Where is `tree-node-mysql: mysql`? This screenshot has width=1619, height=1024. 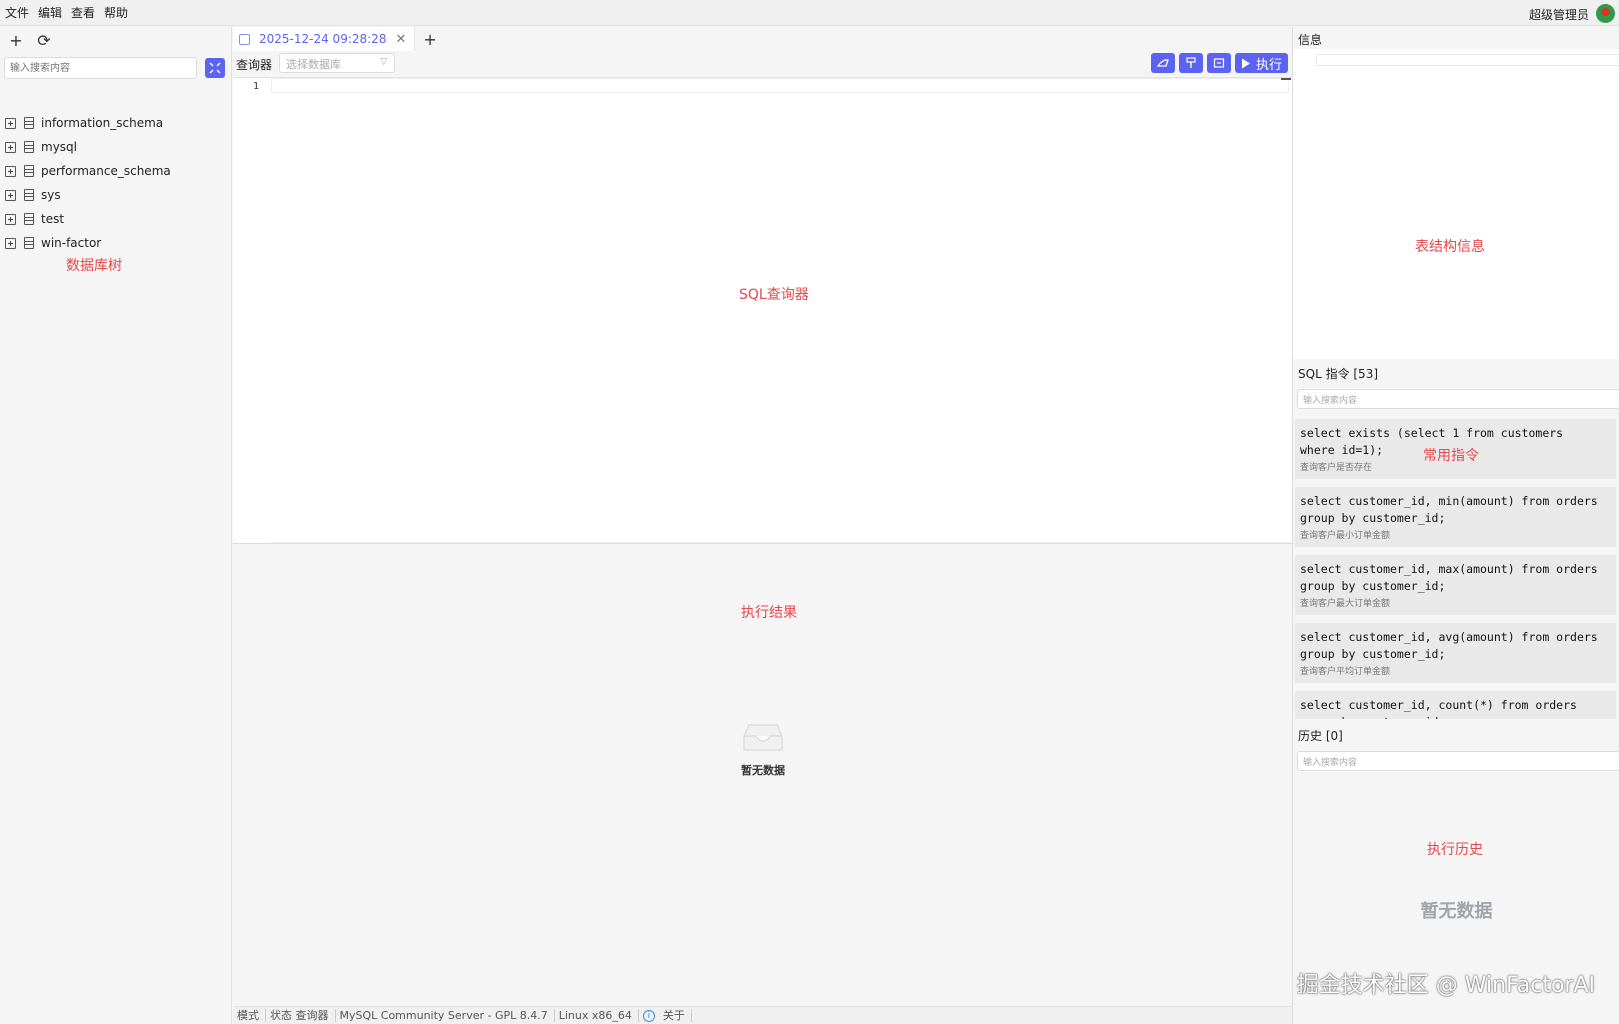 tree-node-mysql: mysql is located at coordinates (116, 147).